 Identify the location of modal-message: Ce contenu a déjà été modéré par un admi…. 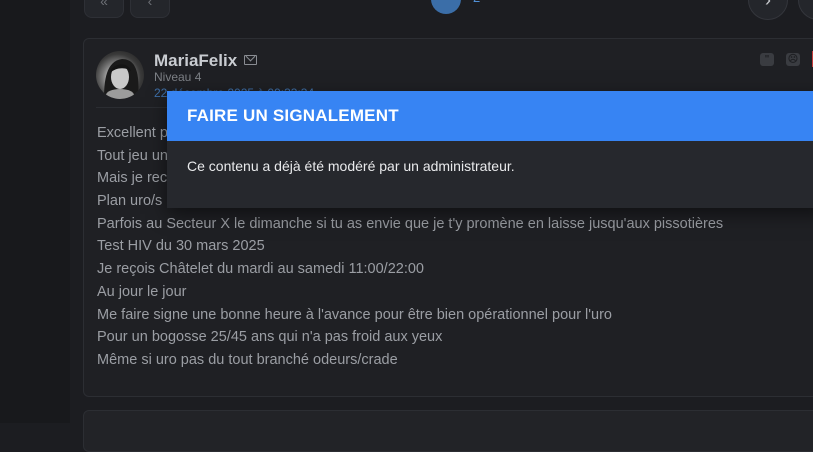
(351, 166).